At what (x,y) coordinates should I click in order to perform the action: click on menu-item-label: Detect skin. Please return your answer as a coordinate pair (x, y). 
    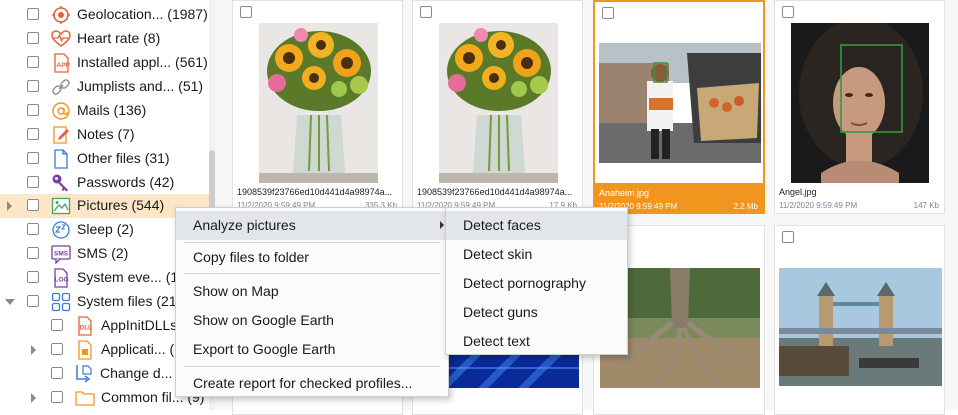
    Looking at the image, I should click on (498, 254).